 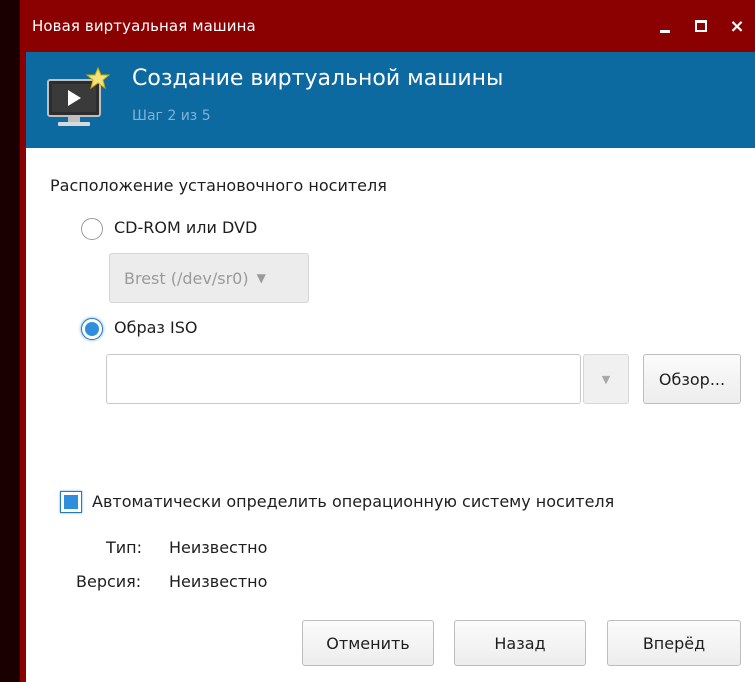 I want to click on os-type-key: Тип:, so click(x=124, y=547).